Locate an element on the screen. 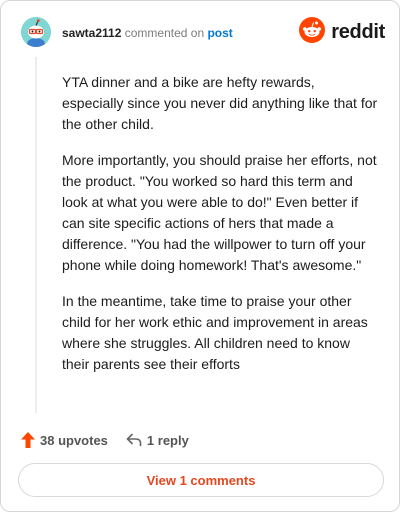 This screenshot has height=512, width=400. comment-actions: 38 upvotes 1 reply is located at coordinates (105, 440).